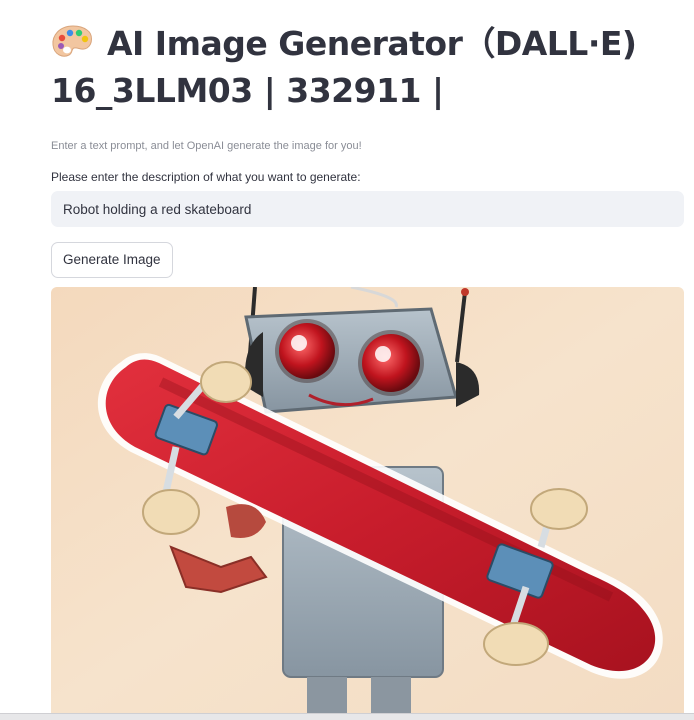 This screenshot has width=694, height=720. Describe the element at coordinates (367, 209) in the screenshot. I see `prompt-input: Robot holding a red skateboard` at that location.